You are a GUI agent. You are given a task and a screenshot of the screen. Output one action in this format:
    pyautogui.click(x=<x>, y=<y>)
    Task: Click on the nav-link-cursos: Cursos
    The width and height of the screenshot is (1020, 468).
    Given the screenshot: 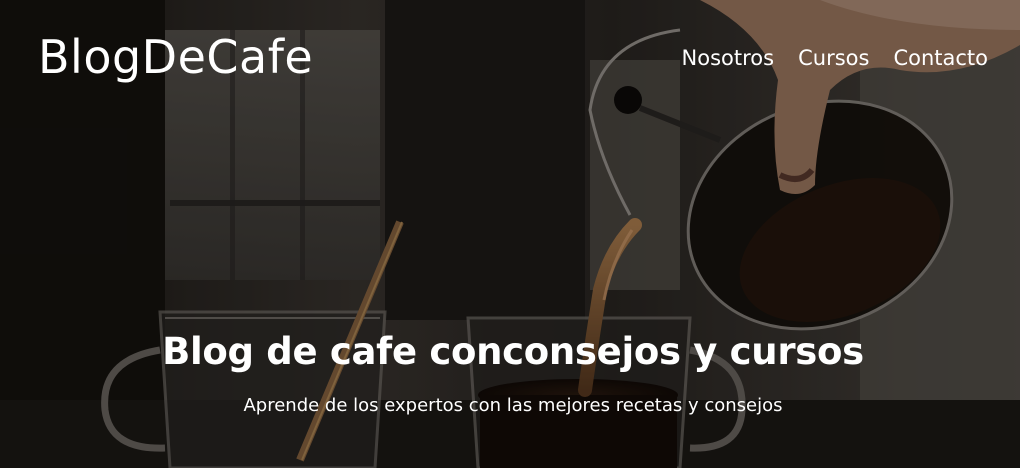 What is the action you would take?
    pyautogui.click(x=833, y=58)
    